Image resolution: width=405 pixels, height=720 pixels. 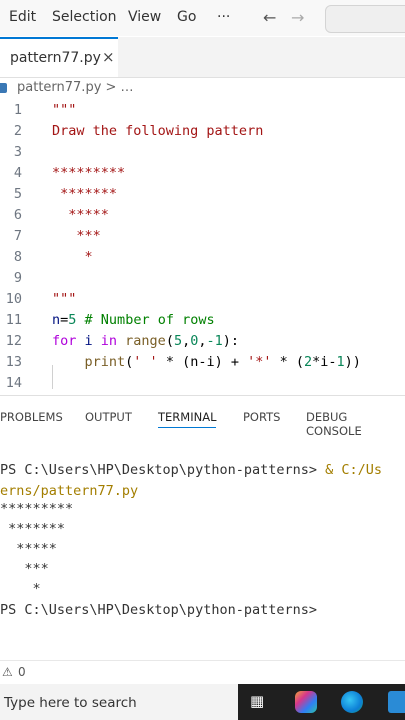 I want to click on line-number: 11, so click(x=13, y=320).